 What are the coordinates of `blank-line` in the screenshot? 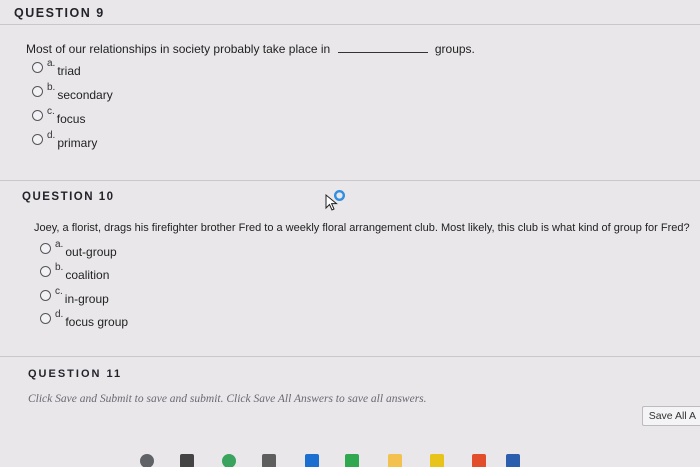 It's located at (382, 48).